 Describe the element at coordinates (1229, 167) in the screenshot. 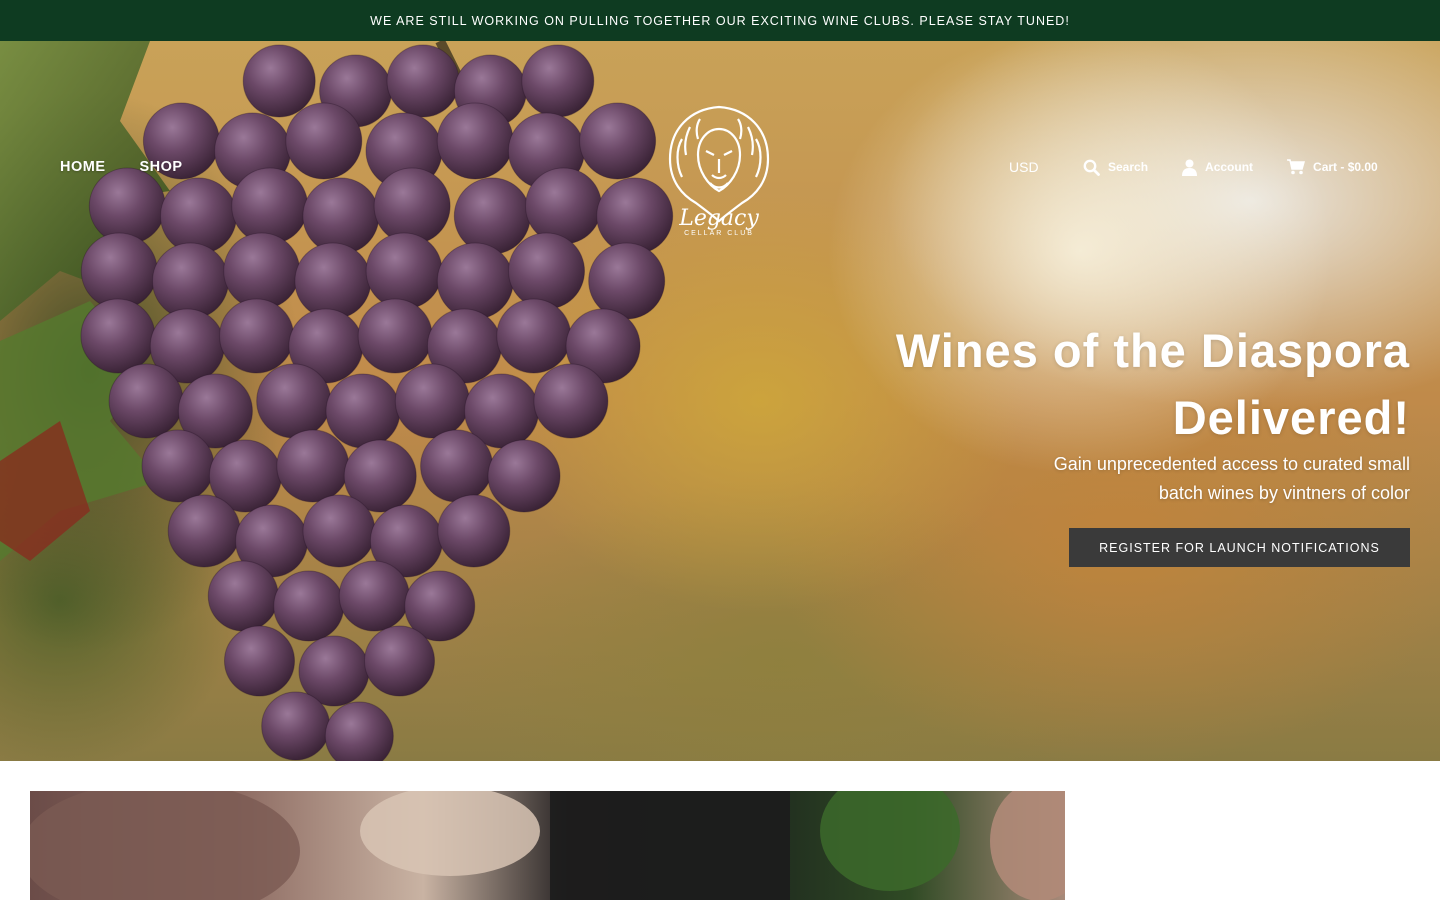

I see `account-label: Account` at that location.